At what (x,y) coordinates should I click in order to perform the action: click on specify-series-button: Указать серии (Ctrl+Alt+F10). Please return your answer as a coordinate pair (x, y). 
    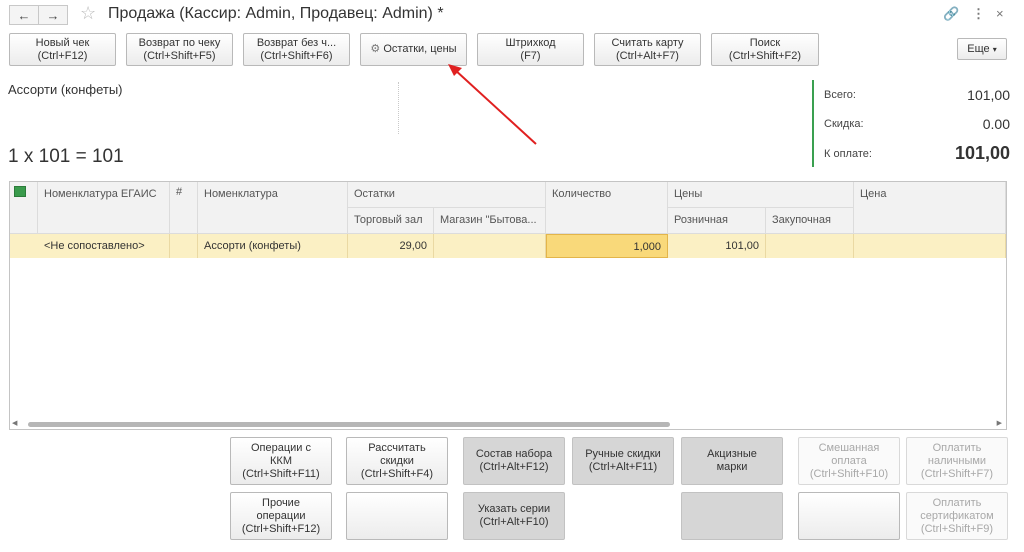
    Looking at the image, I should click on (514, 516).